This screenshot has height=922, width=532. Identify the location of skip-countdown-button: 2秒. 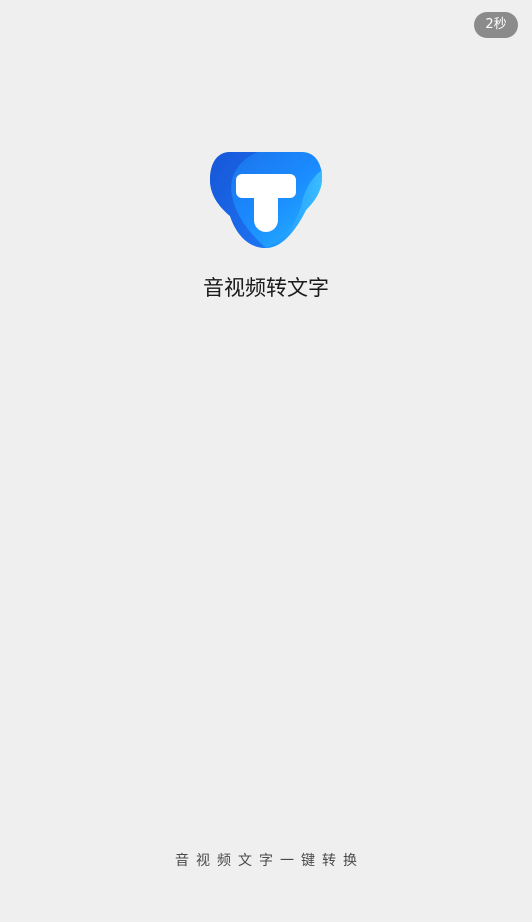
(496, 25).